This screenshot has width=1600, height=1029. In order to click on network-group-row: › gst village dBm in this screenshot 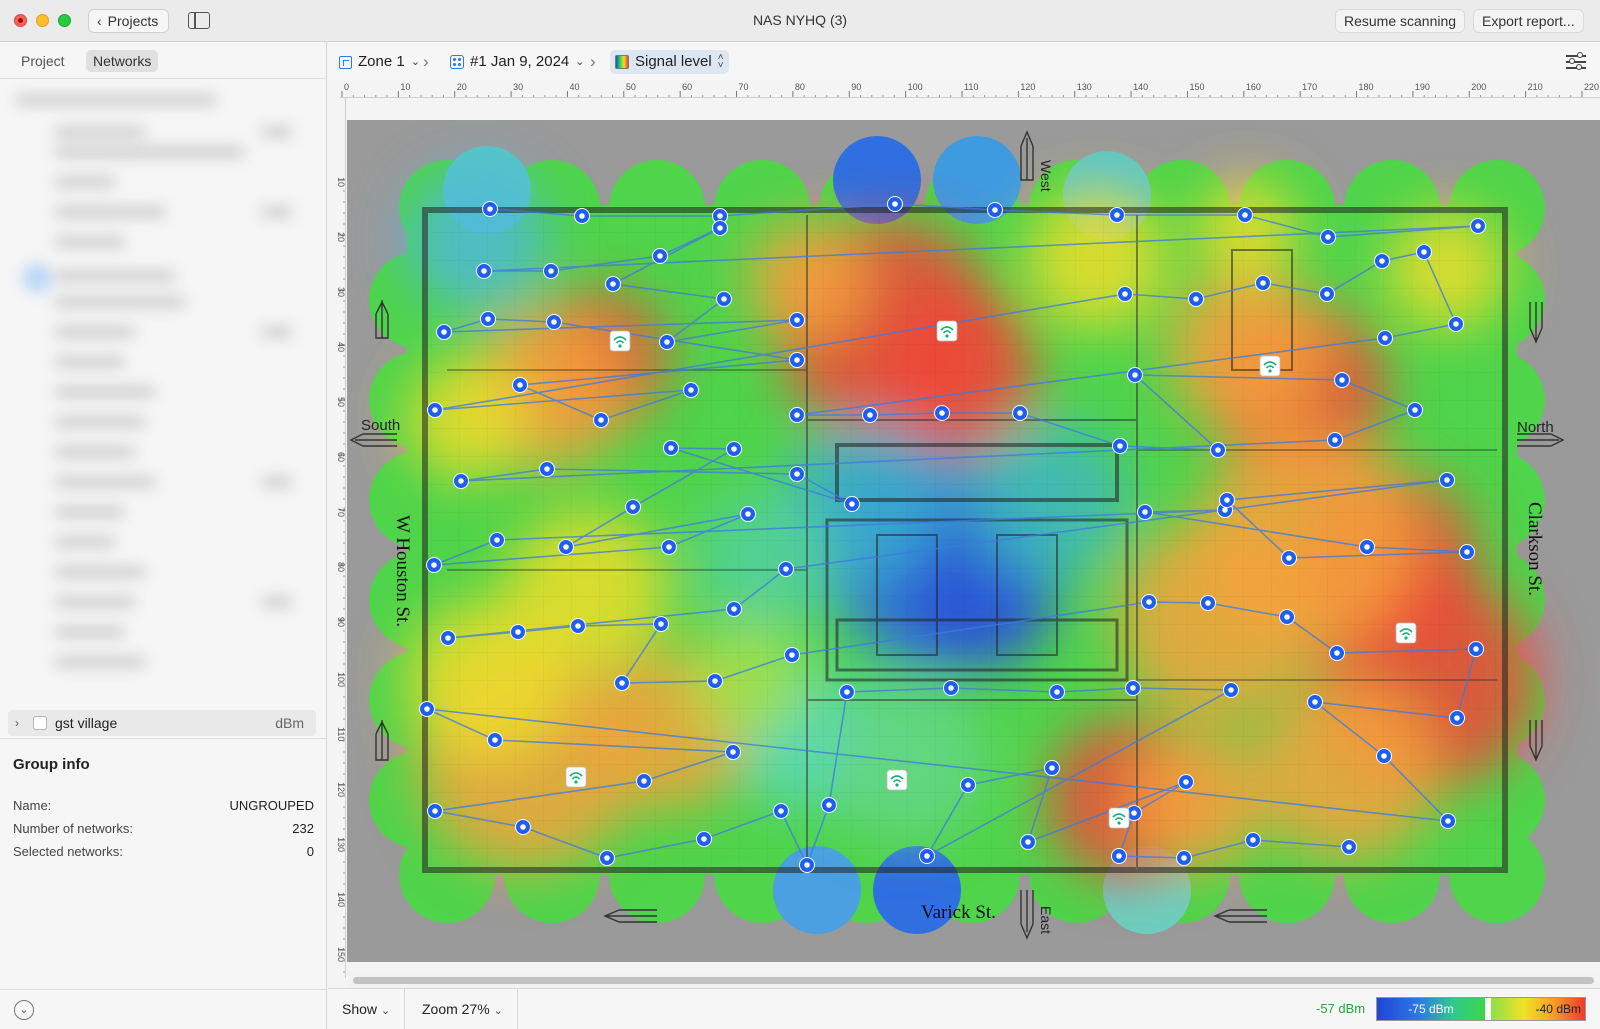, I will do `click(162, 723)`.